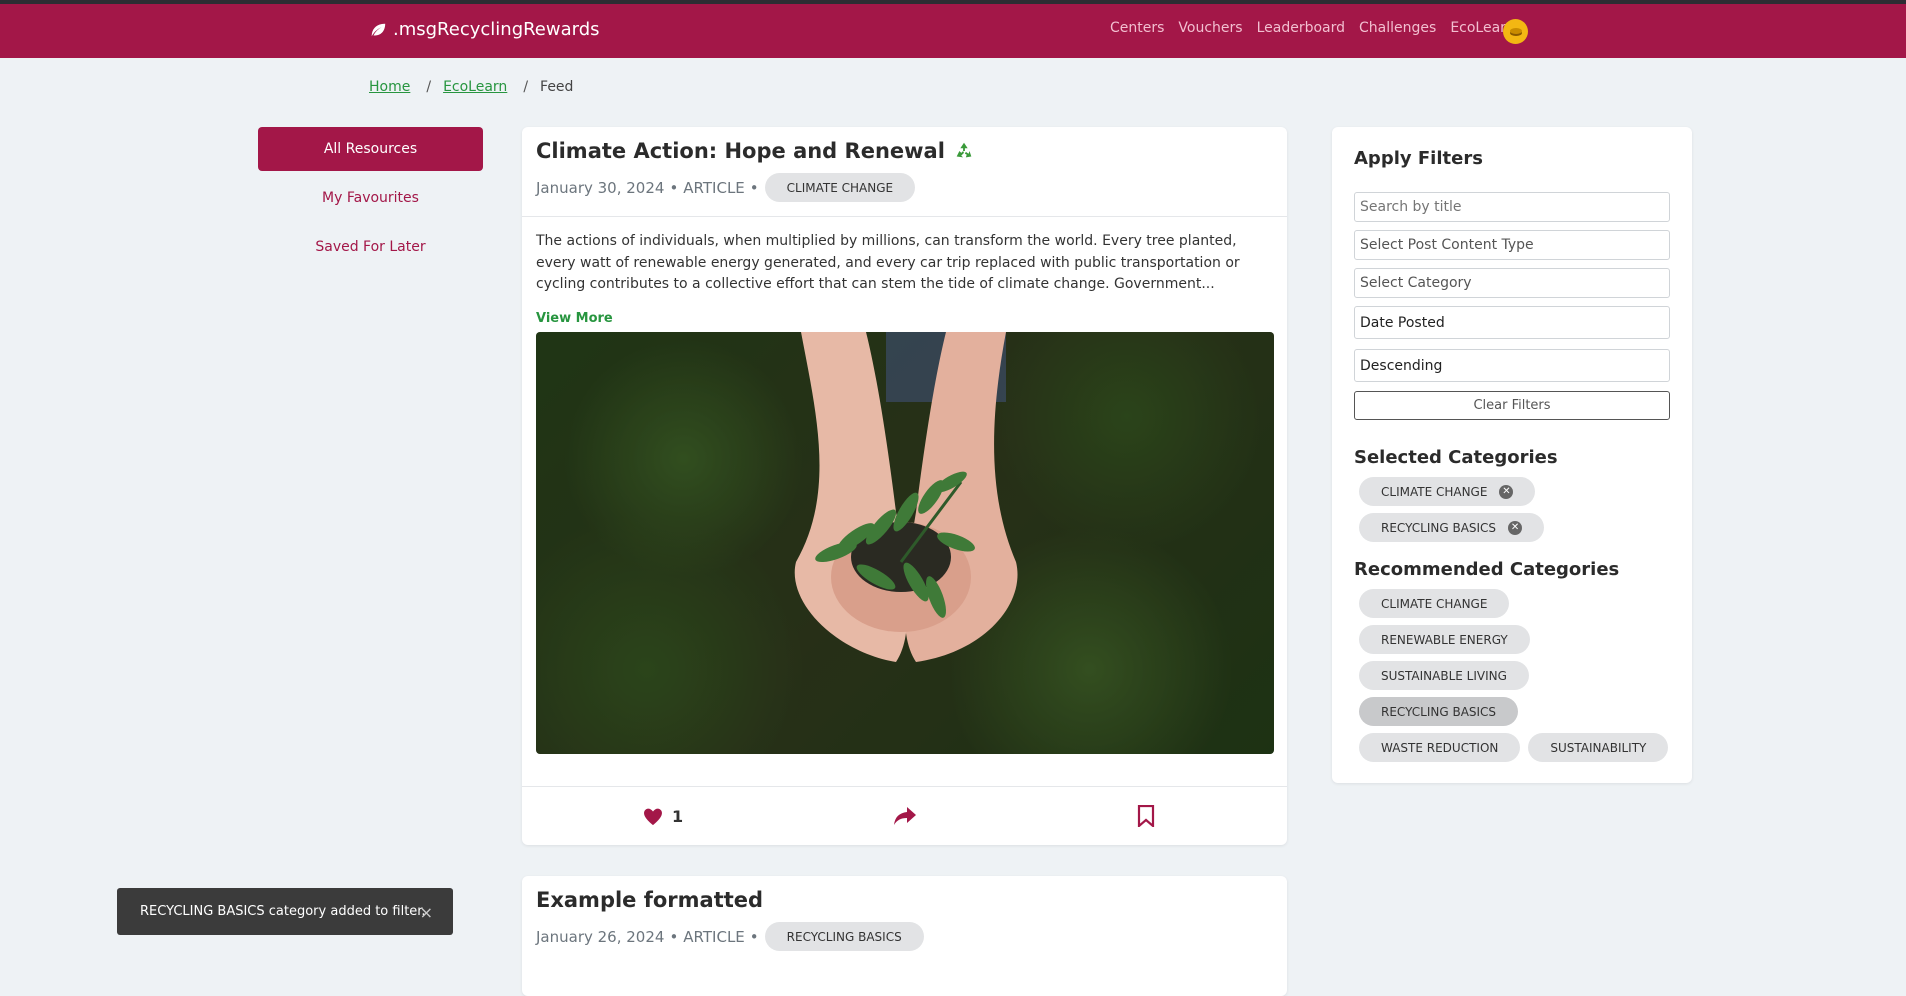  Describe the element at coordinates (1598, 747) in the screenshot. I see `recommended-category-chip: SUSTAINABILITY` at that location.